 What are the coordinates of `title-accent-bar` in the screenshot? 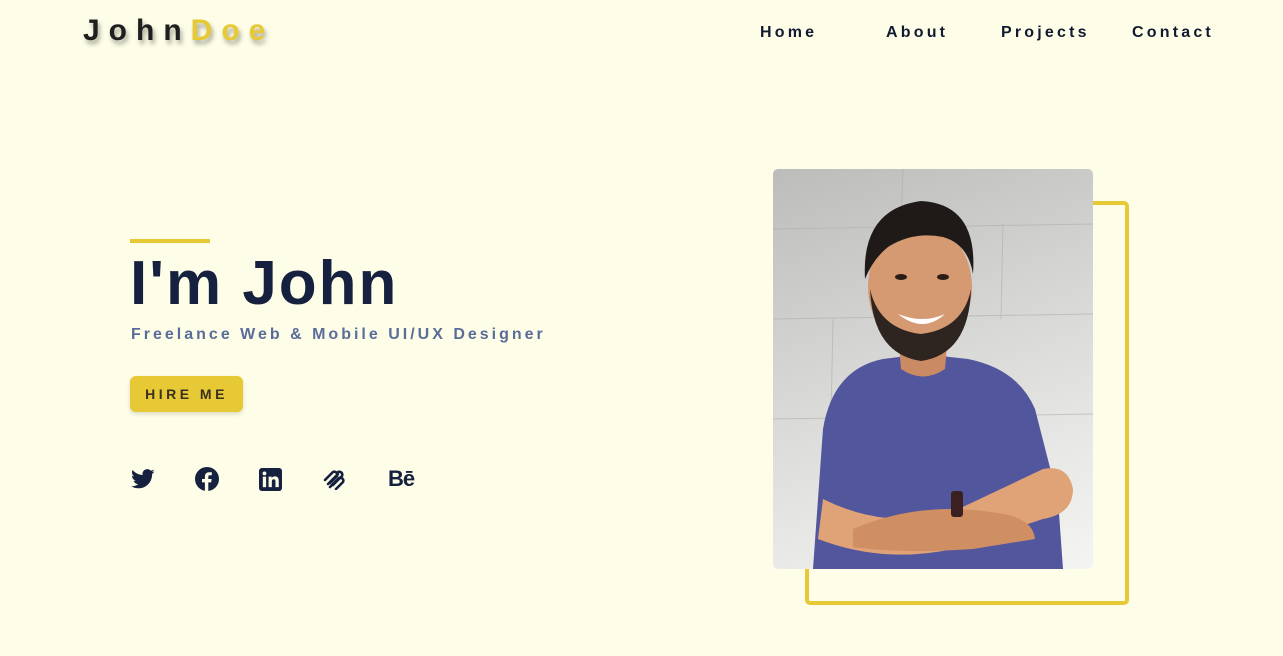 It's located at (170, 241).